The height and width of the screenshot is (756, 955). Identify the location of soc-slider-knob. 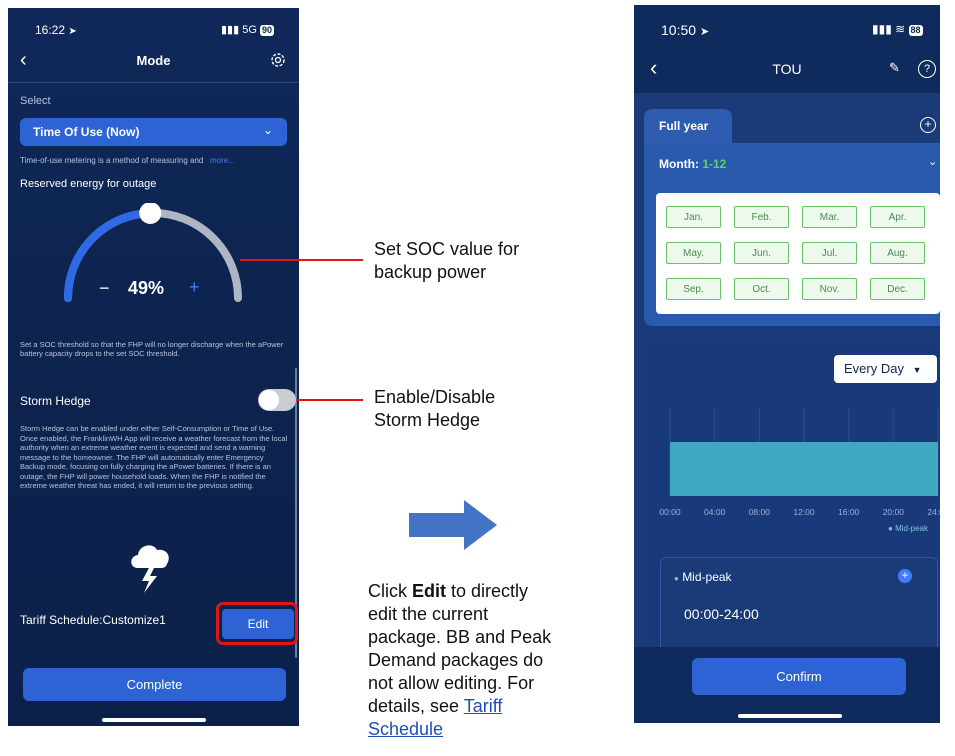
(150, 213).